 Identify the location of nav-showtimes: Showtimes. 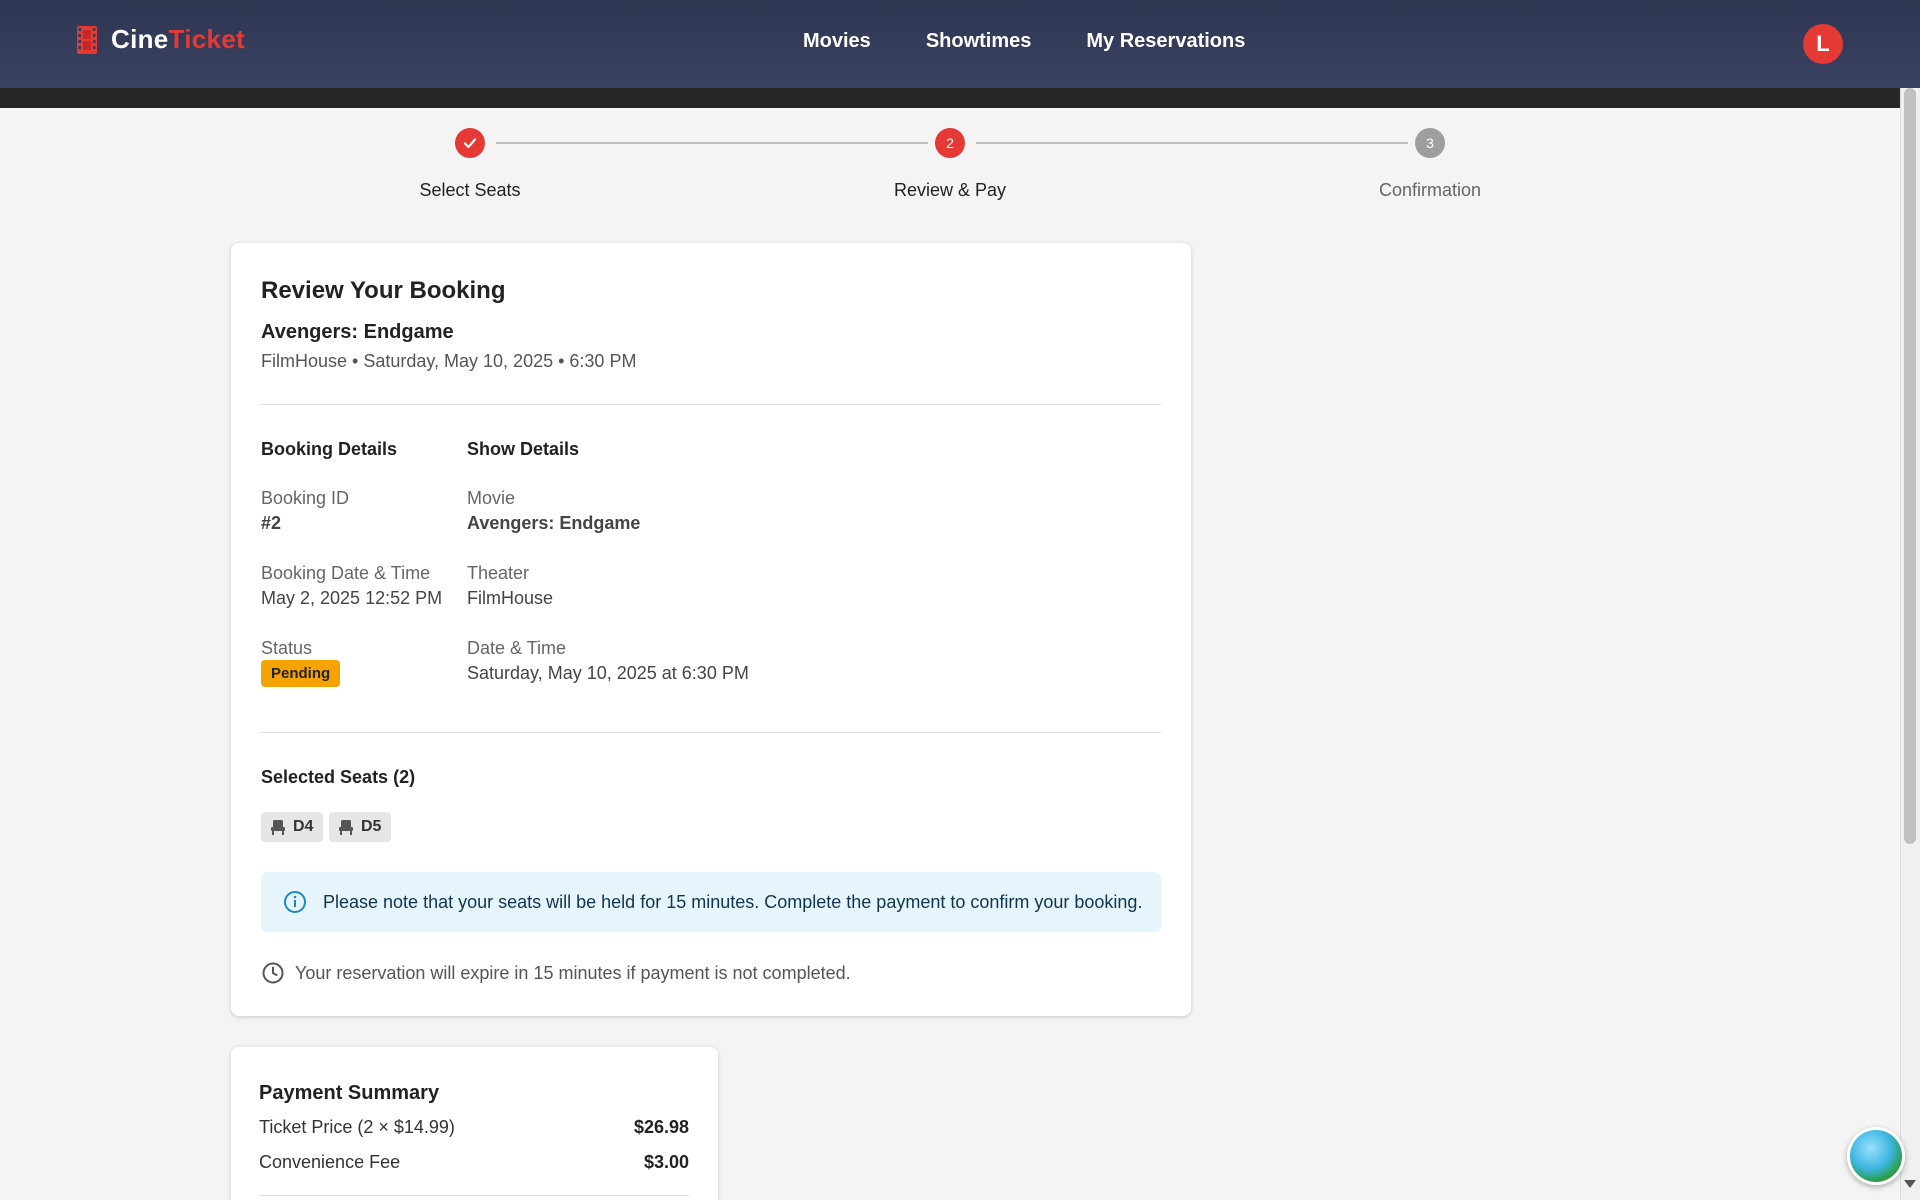
(979, 41).